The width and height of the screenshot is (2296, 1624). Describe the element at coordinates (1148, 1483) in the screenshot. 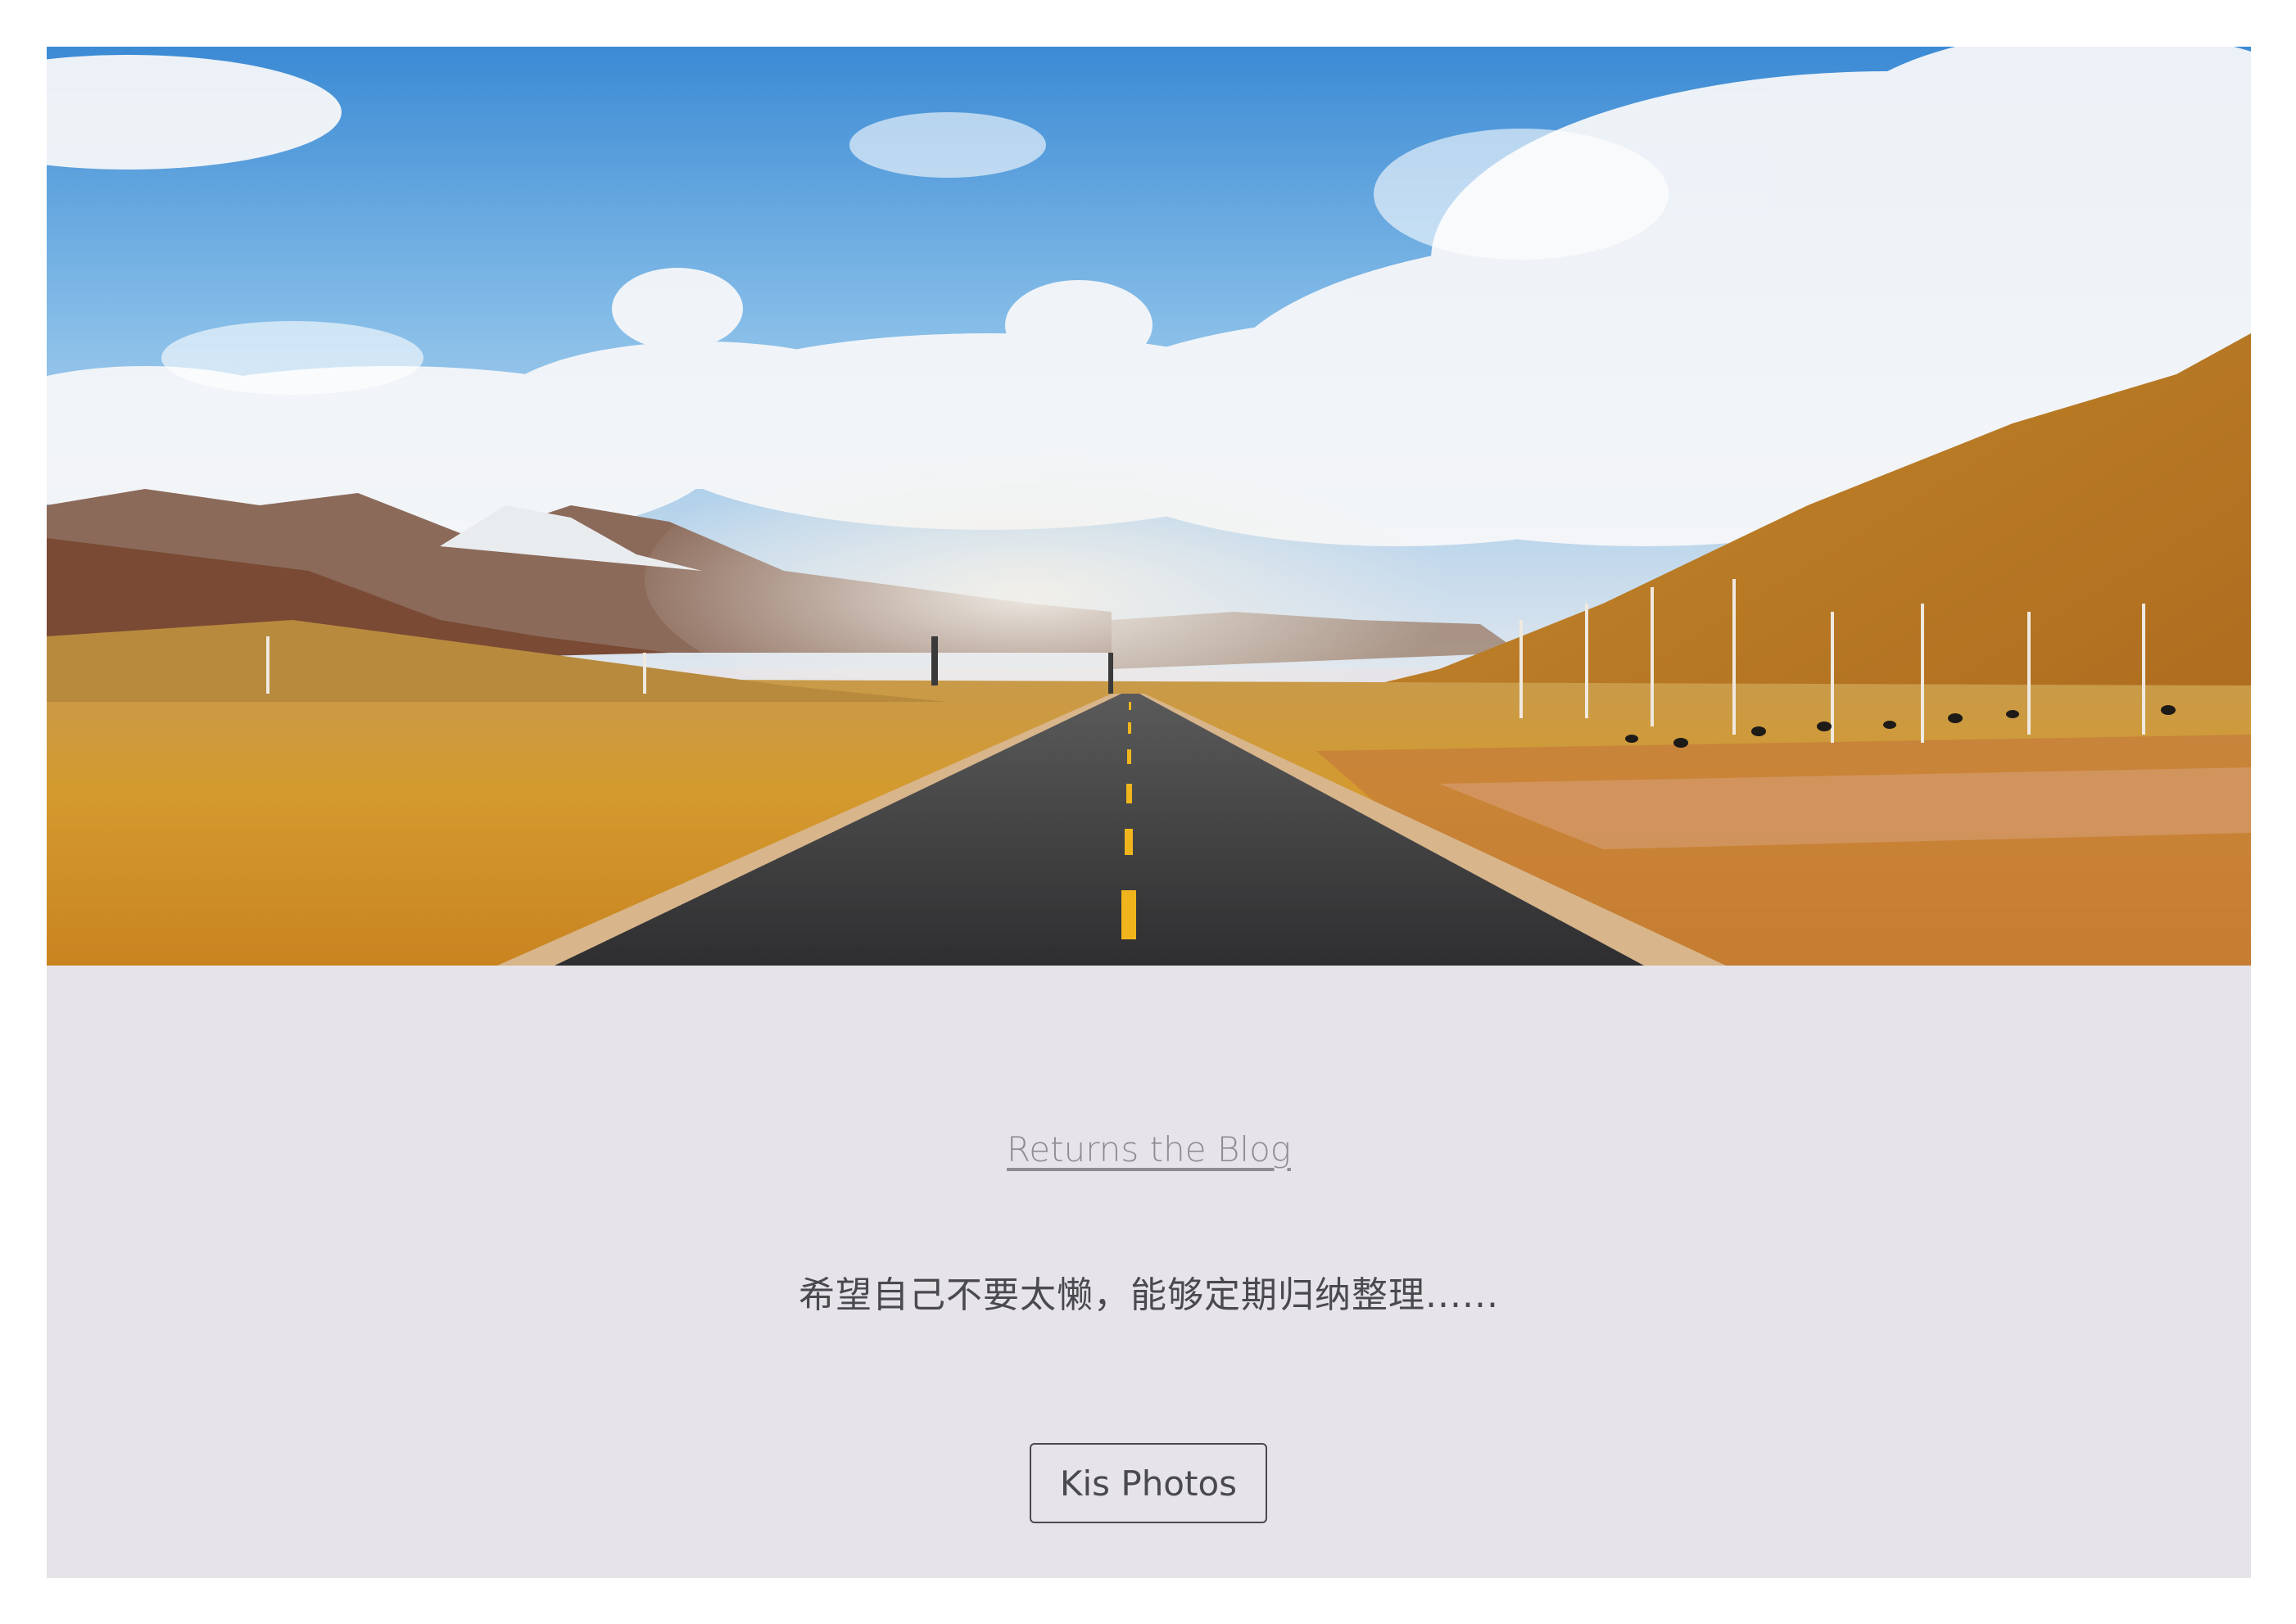

I see `kis-photos-button: Kis Photos` at that location.